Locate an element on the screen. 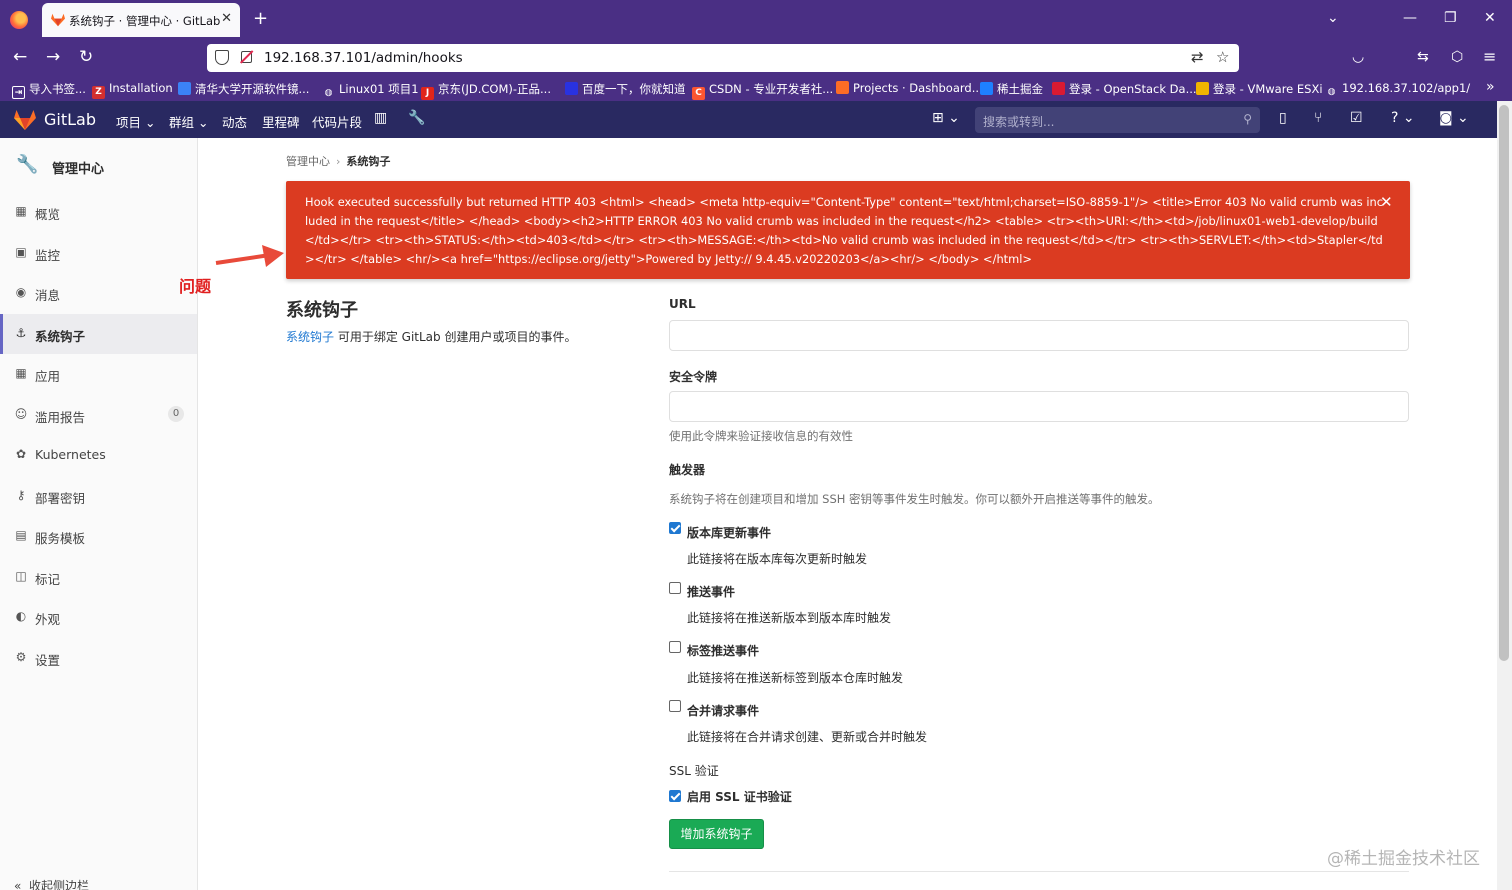  add-system-hook-button: 增加系统钩子 is located at coordinates (716, 834).